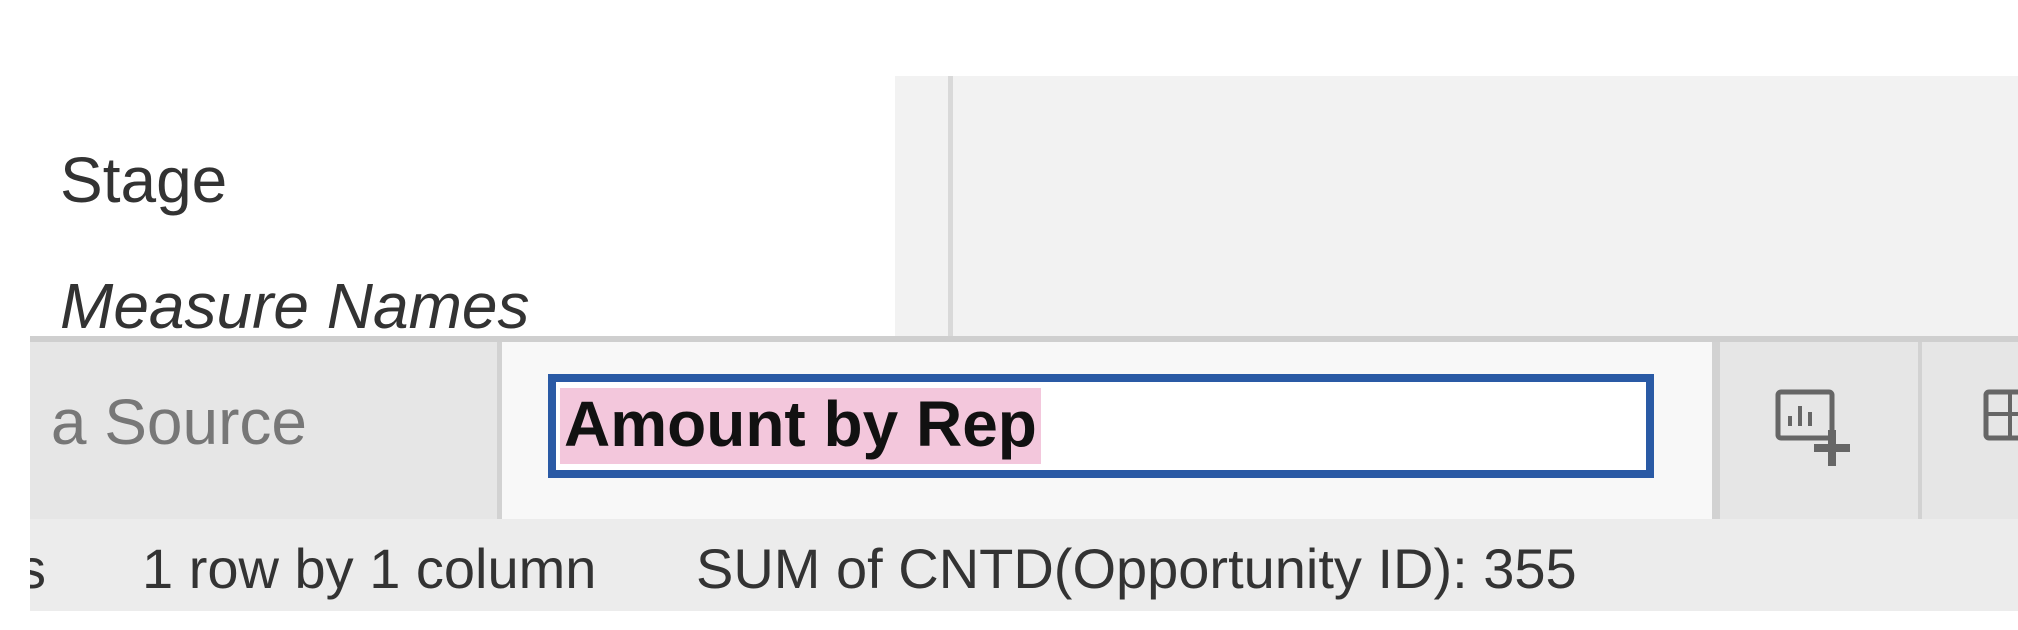 This screenshot has width=2018, height=630. Describe the element at coordinates (1812, 427) in the screenshot. I see `new-worksheet-icon` at that location.